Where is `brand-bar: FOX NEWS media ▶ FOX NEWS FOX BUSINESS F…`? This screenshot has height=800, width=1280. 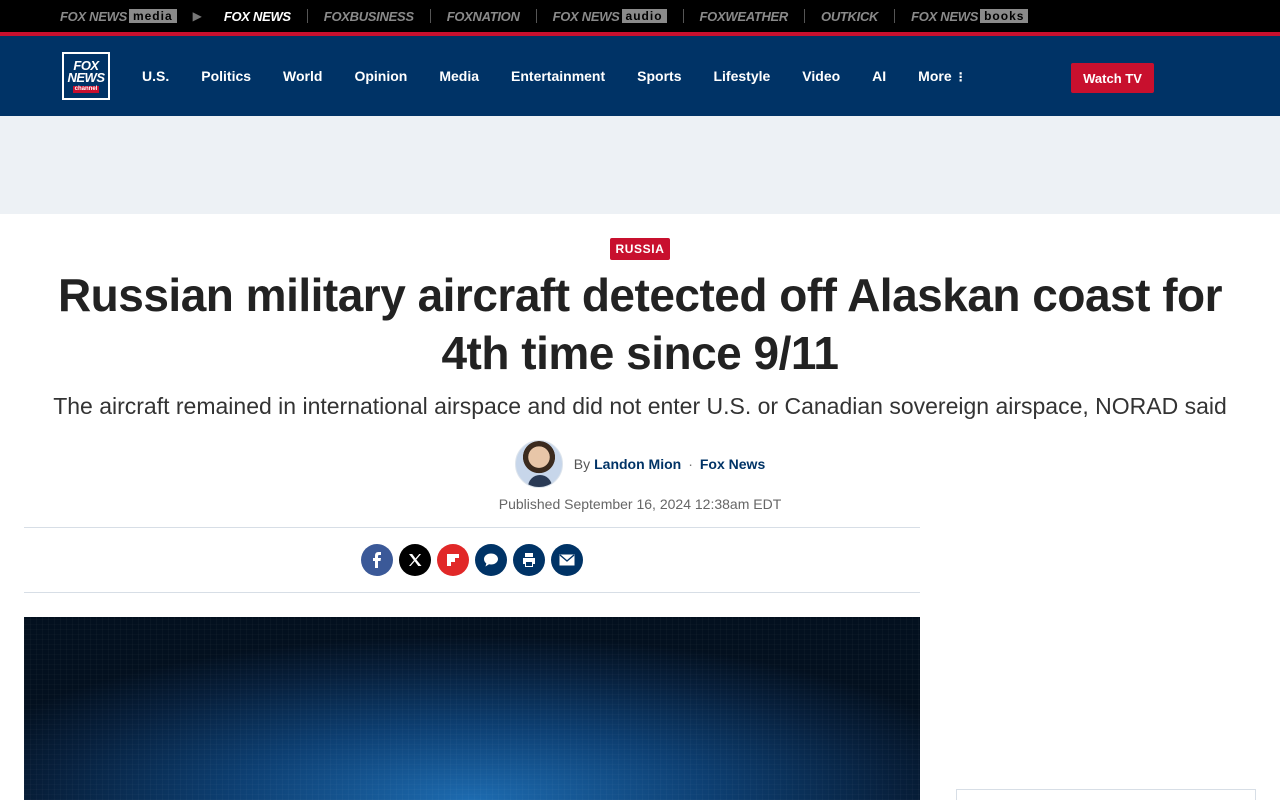 brand-bar: FOX NEWS media ▶ FOX NEWS FOX BUSINESS F… is located at coordinates (640, 18).